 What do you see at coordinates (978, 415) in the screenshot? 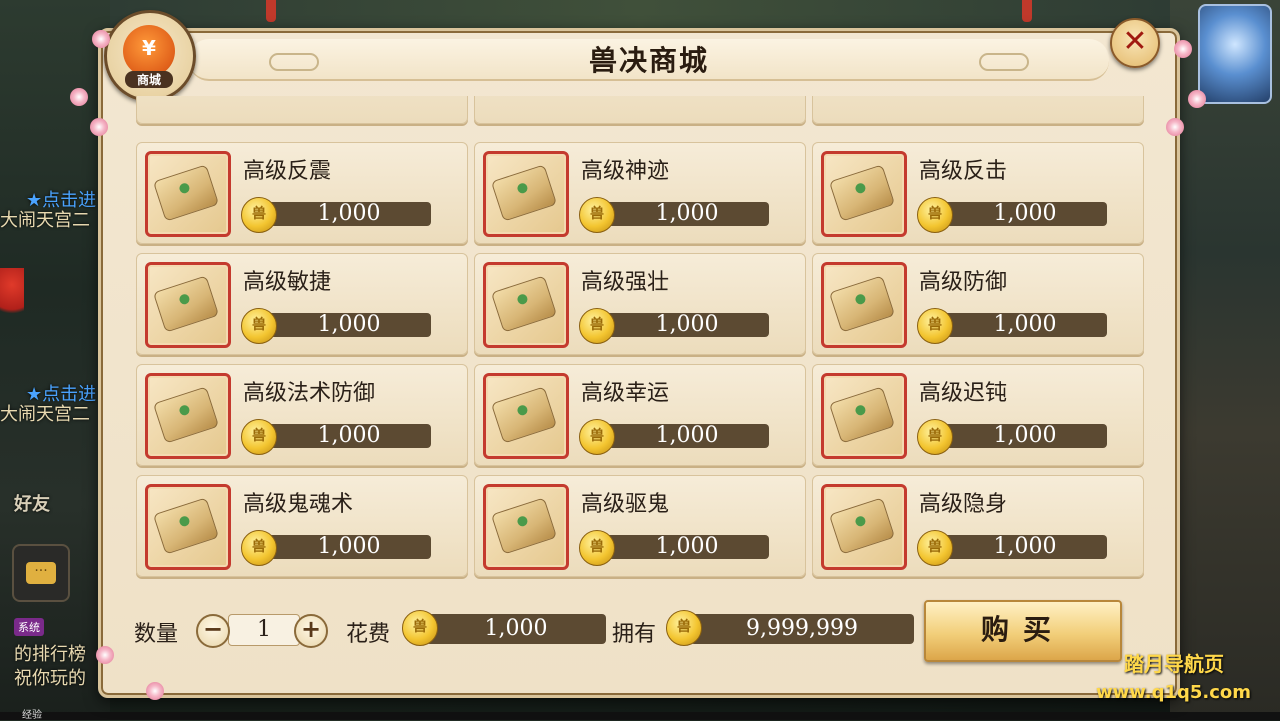
I see `shop-item-card: 高级迟钝 1,000 兽` at bounding box center [978, 415].